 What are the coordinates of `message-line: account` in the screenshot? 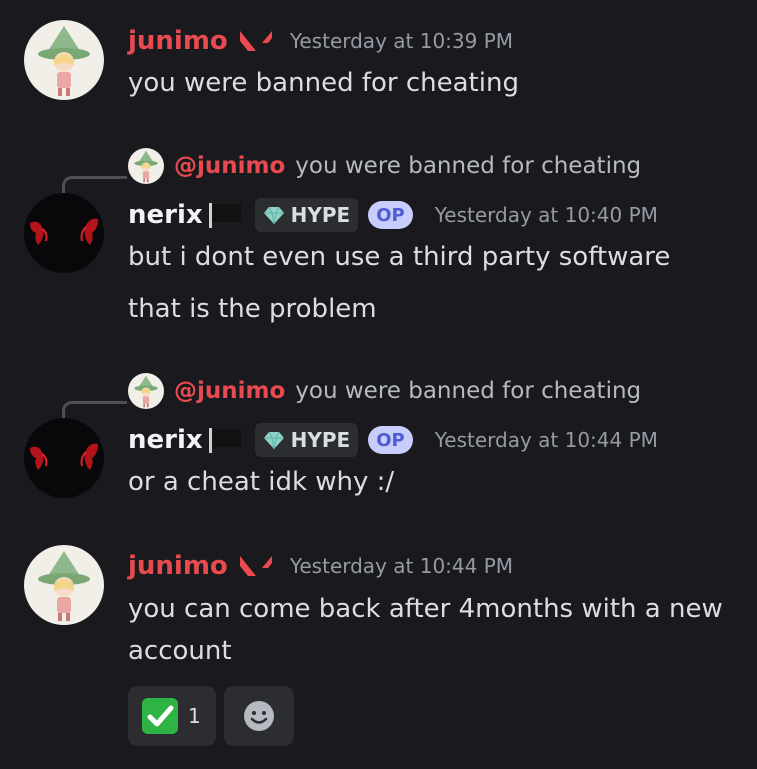 It's located at (180, 651).